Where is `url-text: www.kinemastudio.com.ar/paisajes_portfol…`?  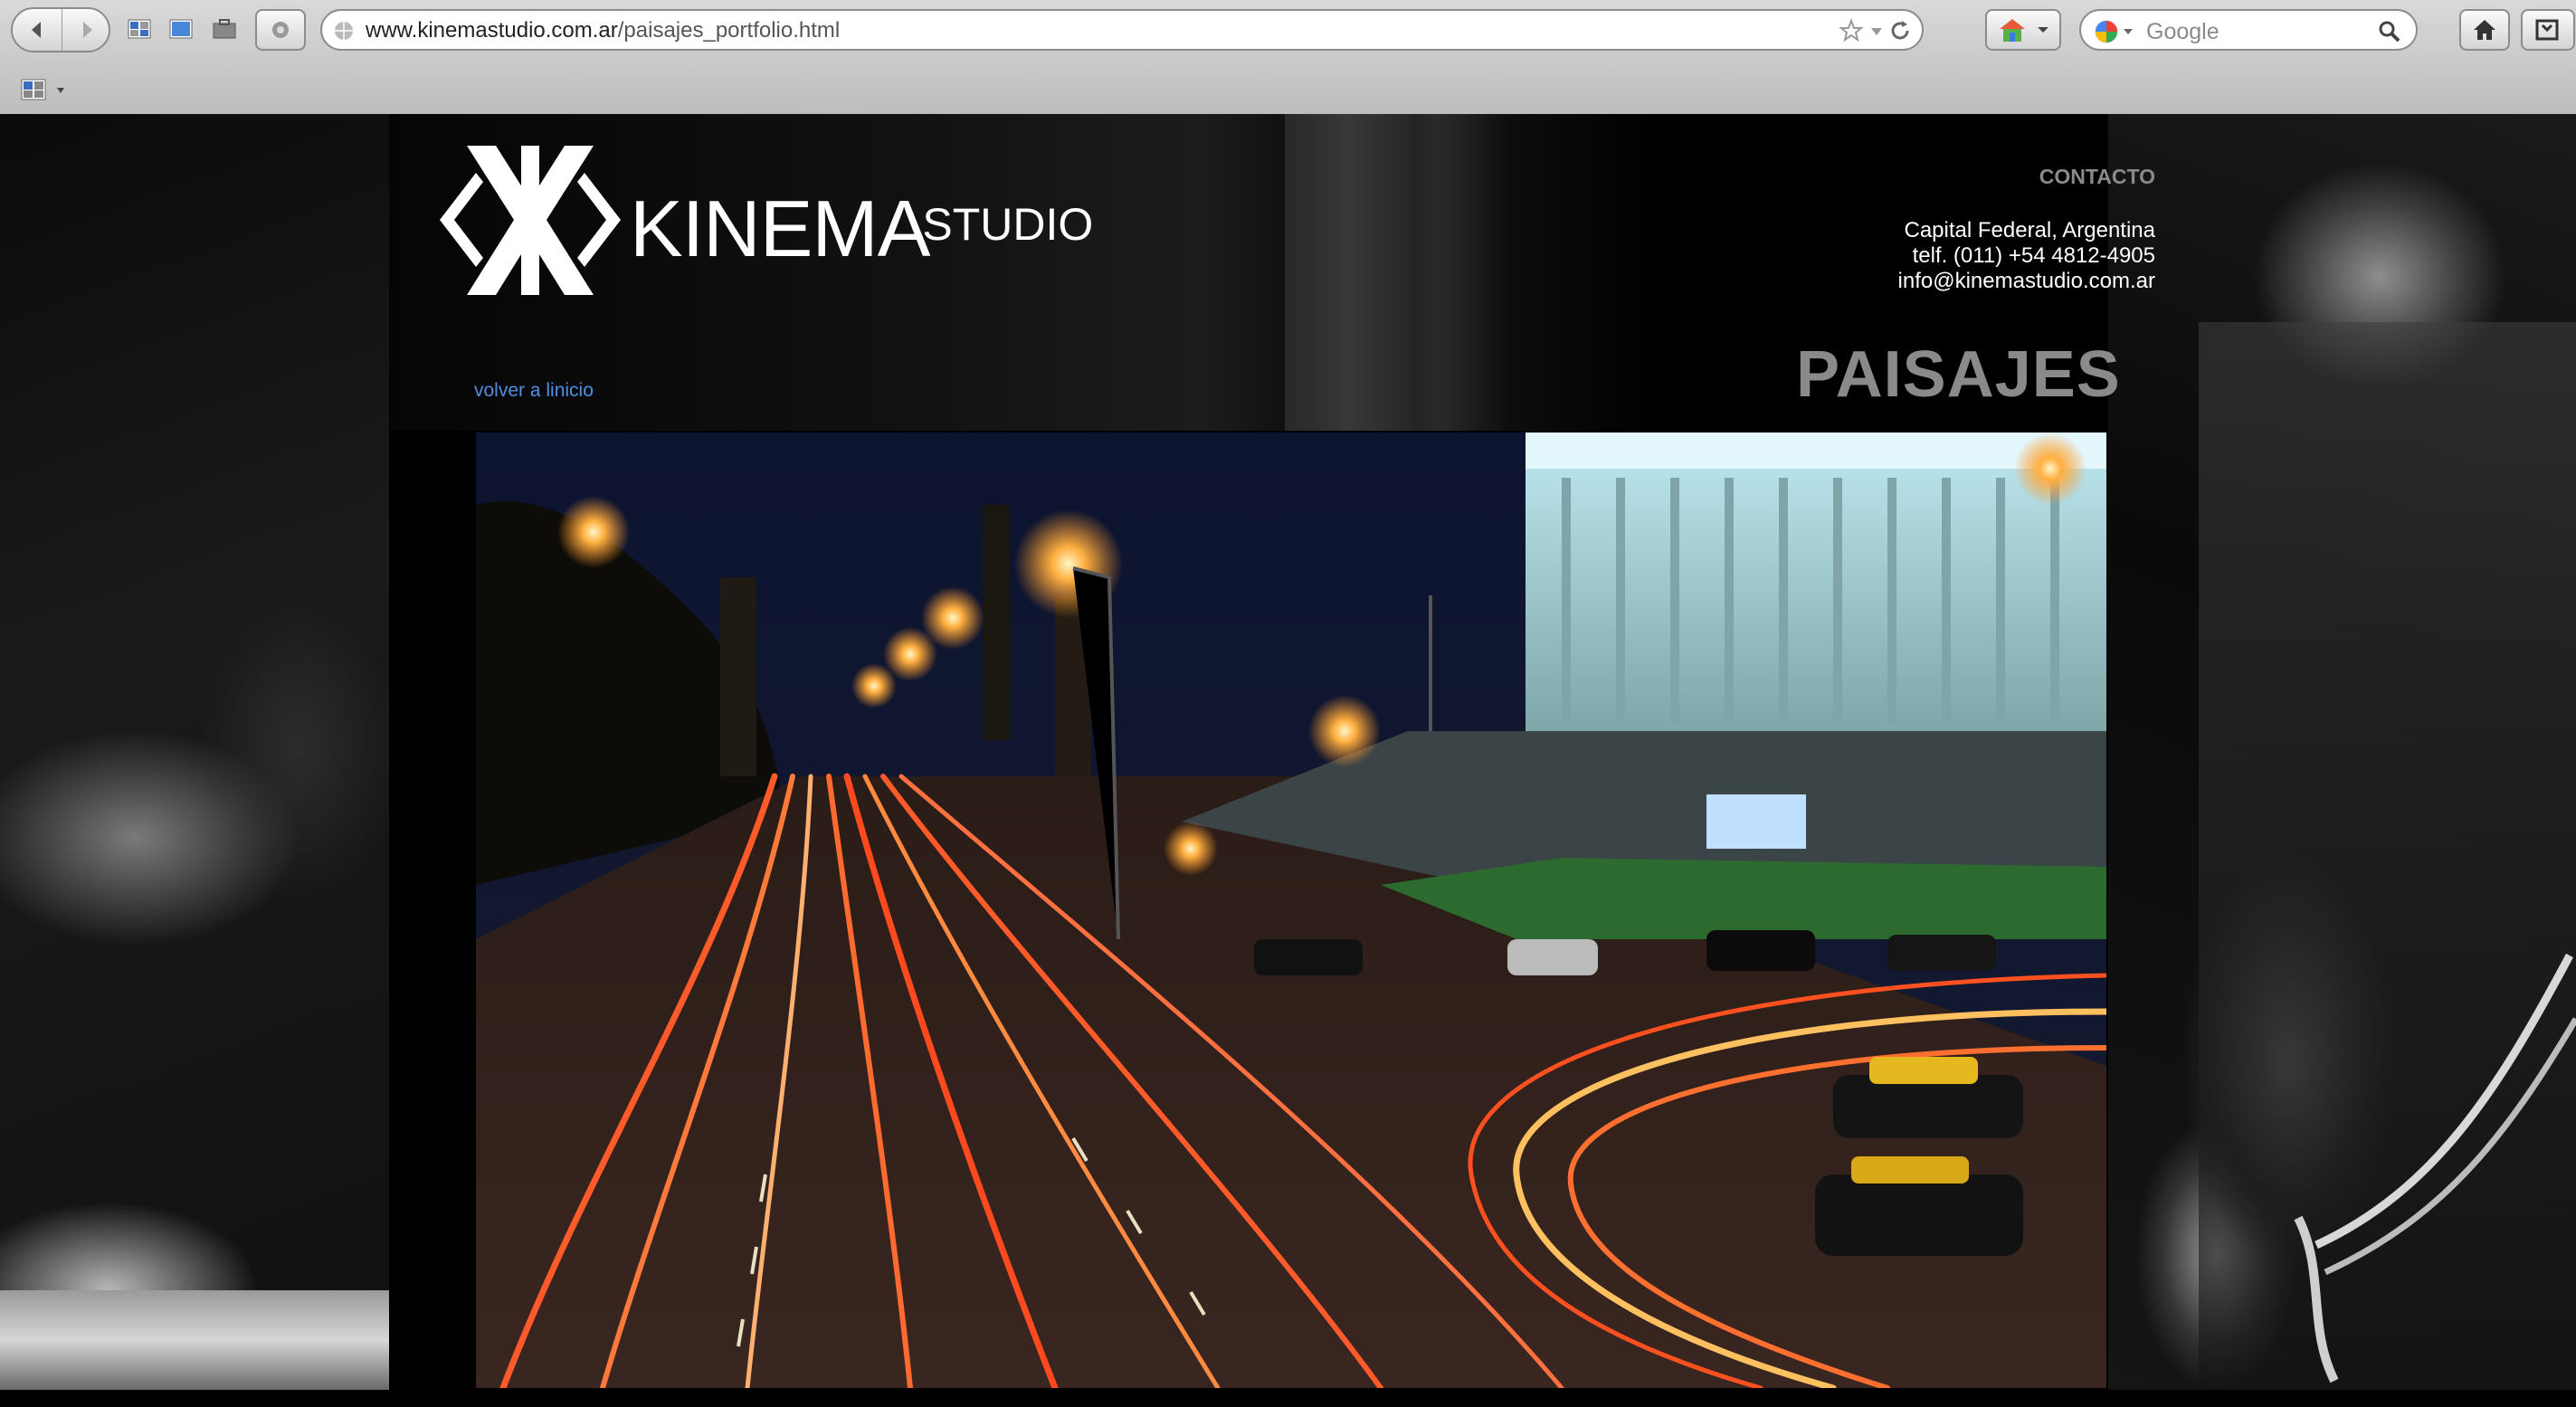 url-text: www.kinemastudio.com.ar/paisajes_portfol… is located at coordinates (603, 30).